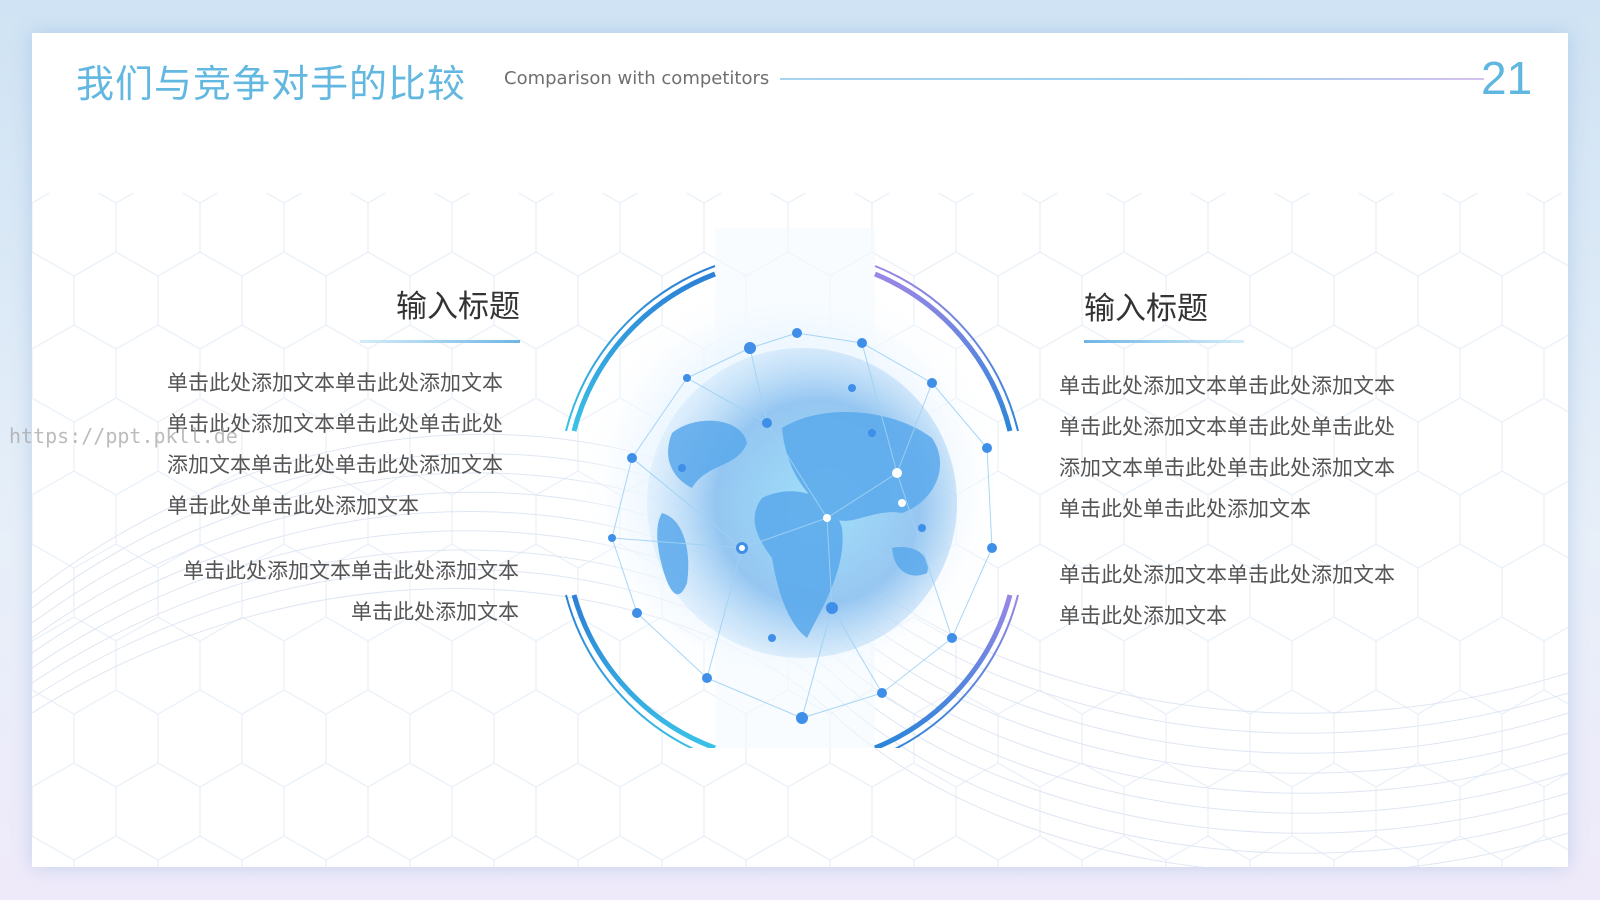 The image size is (1600, 900). What do you see at coordinates (123, 436) in the screenshot?
I see `watermark-text: https://ppt.pkll.de` at bounding box center [123, 436].